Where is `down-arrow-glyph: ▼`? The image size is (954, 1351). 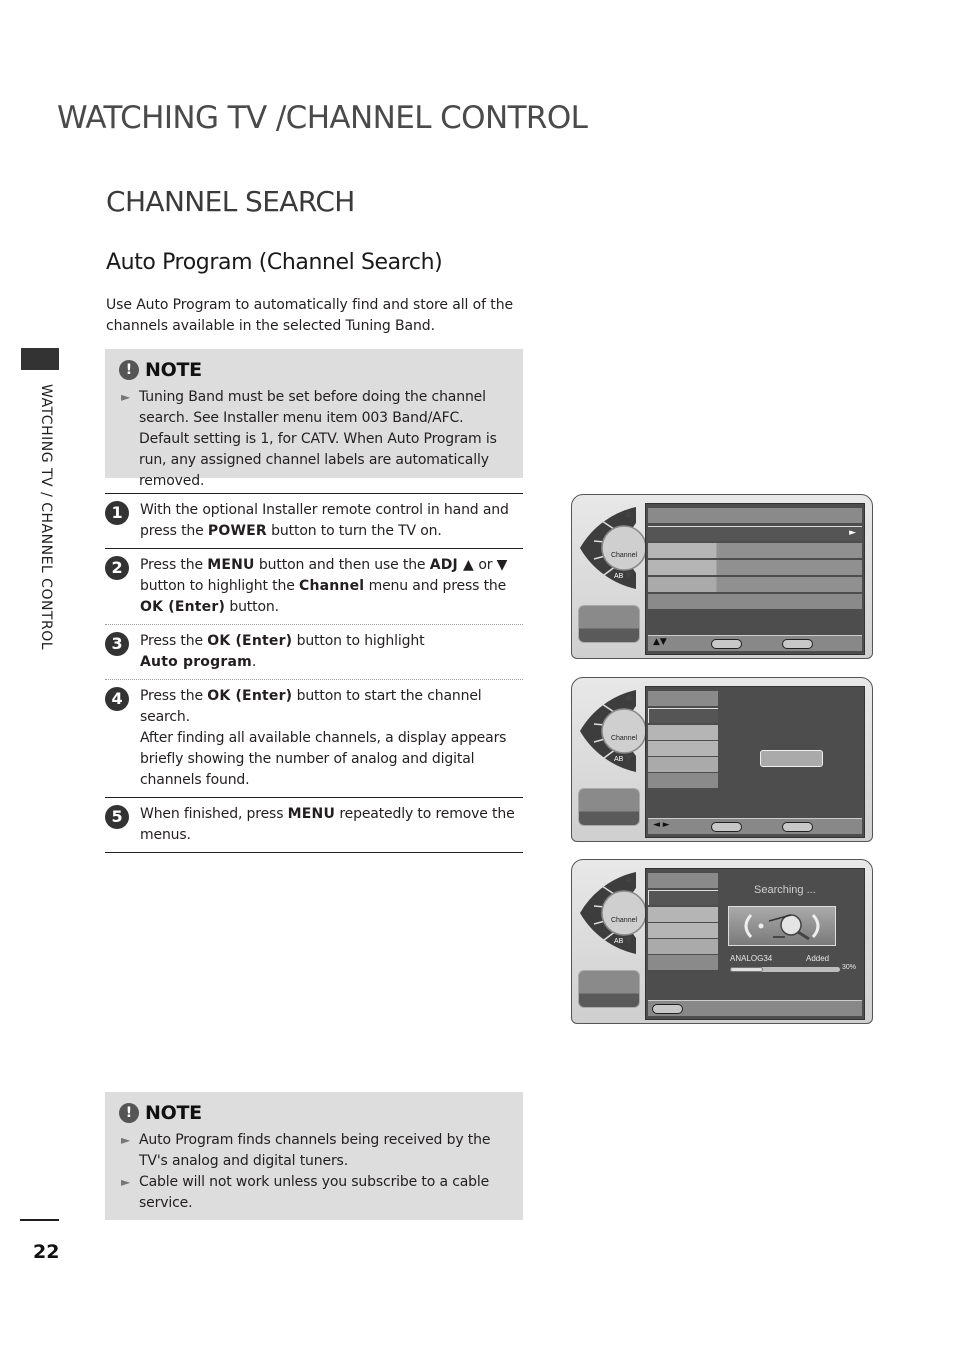
down-arrow-glyph: ▼ is located at coordinates (502, 565).